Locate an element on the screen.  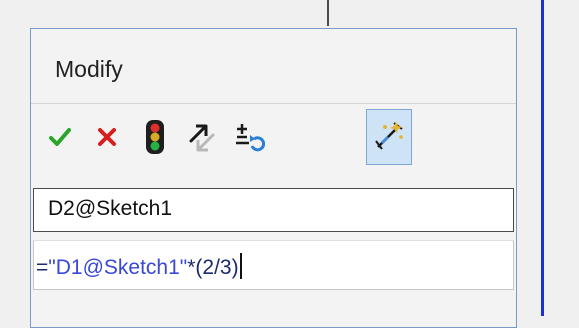
equation-input: ="D1@Sketch1"*(2/3) is located at coordinates (273, 265).